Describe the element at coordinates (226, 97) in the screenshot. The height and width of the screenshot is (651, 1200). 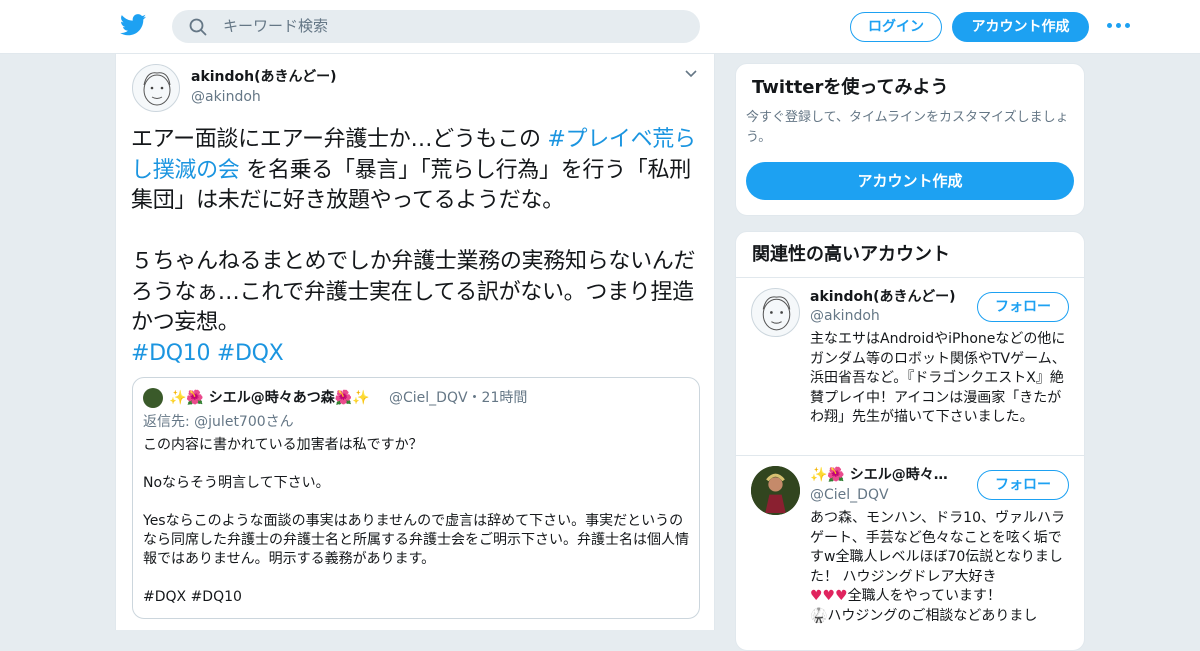
I see `tweet-author-handle: @akindoh` at that location.